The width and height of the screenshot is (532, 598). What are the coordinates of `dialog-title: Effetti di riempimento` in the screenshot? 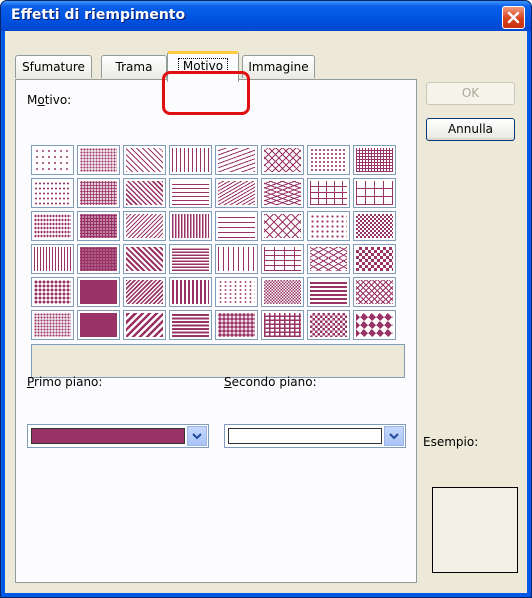 It's located at (98, 15).